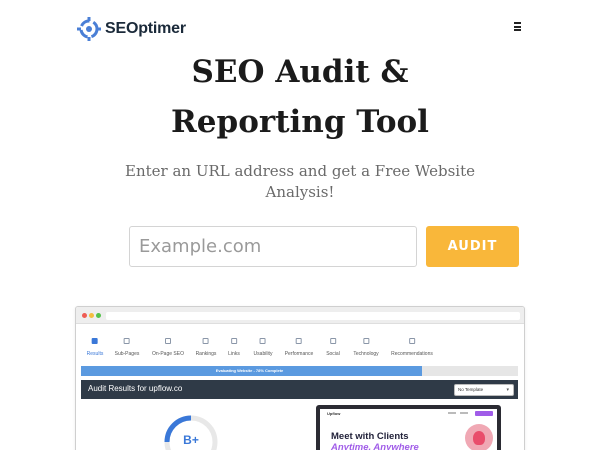 This screenshot has height=450, width=600. Describe the element at coordinates (168, 341) in the screenshot. I see `target-icon` at that location.